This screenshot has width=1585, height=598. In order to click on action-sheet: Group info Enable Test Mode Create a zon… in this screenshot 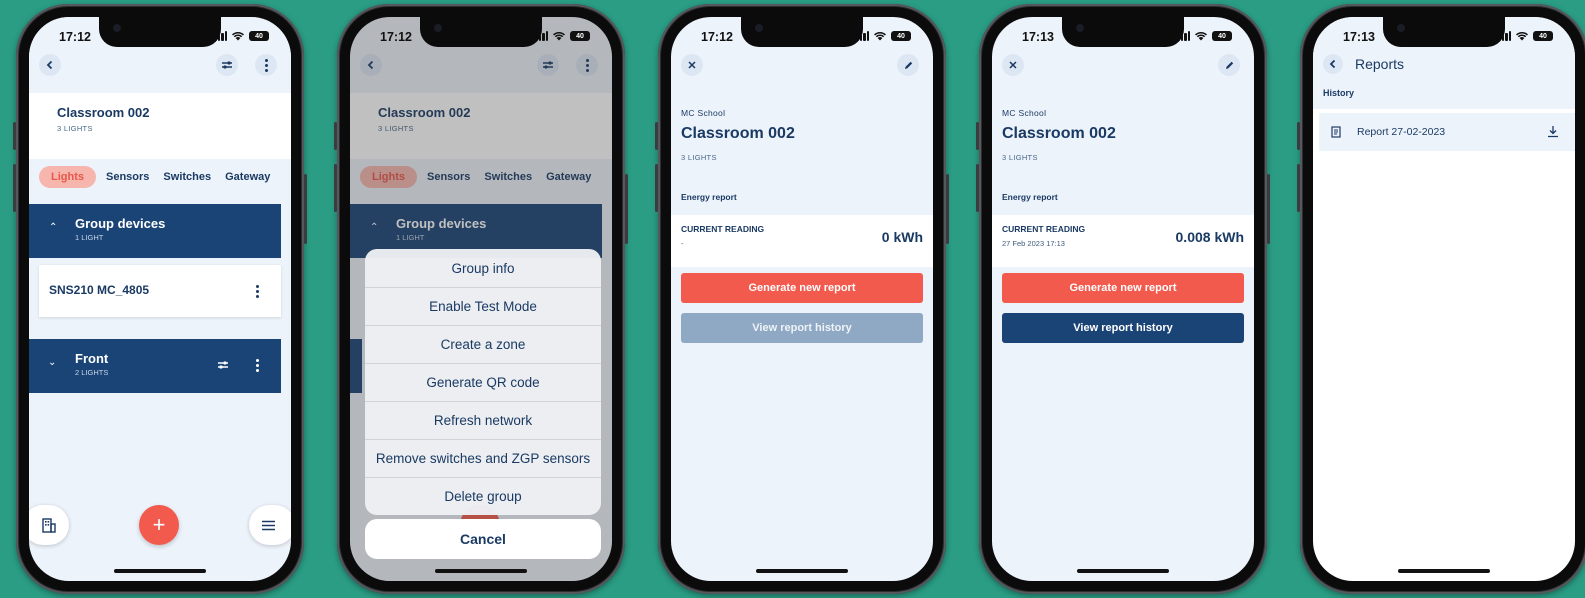, I will do `click(483, 382)`.